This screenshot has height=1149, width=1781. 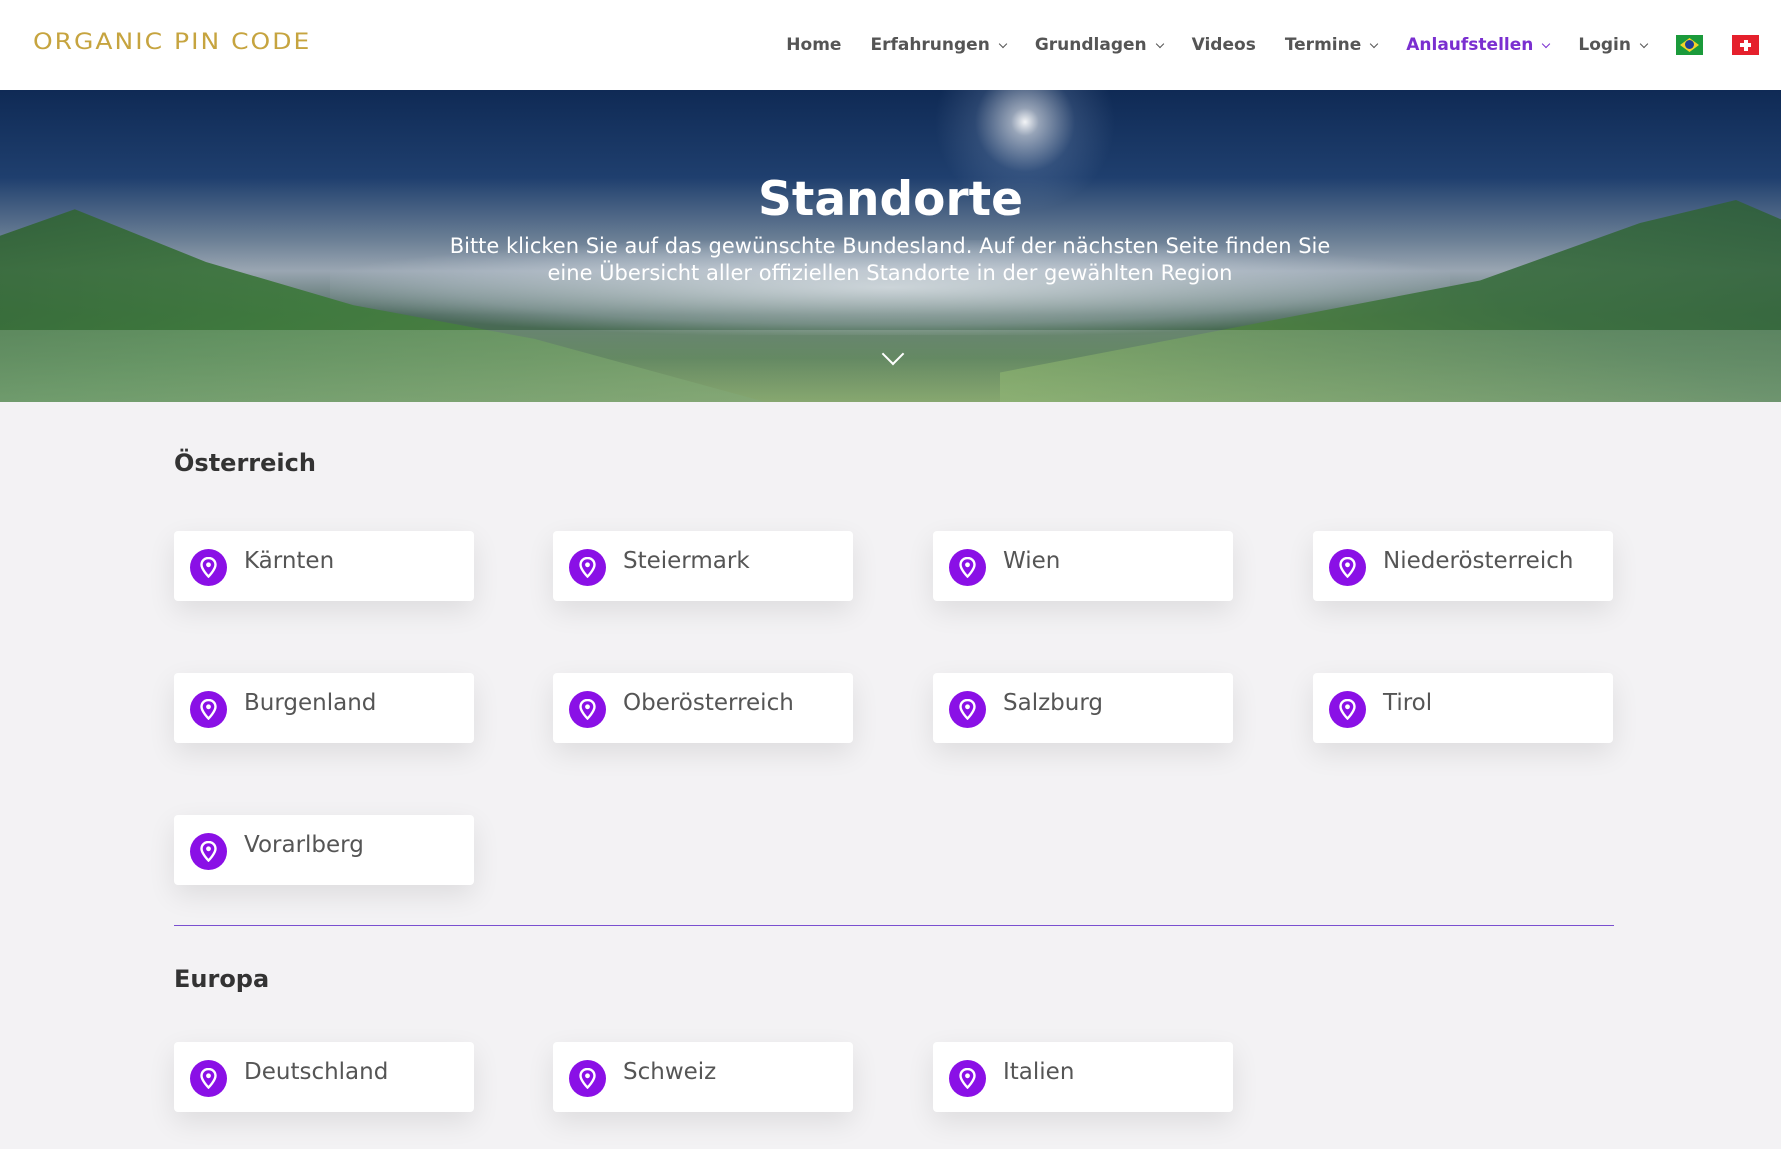 I want to click on location-card-salzburg: Salzburg, so click(x=1083, y=708).